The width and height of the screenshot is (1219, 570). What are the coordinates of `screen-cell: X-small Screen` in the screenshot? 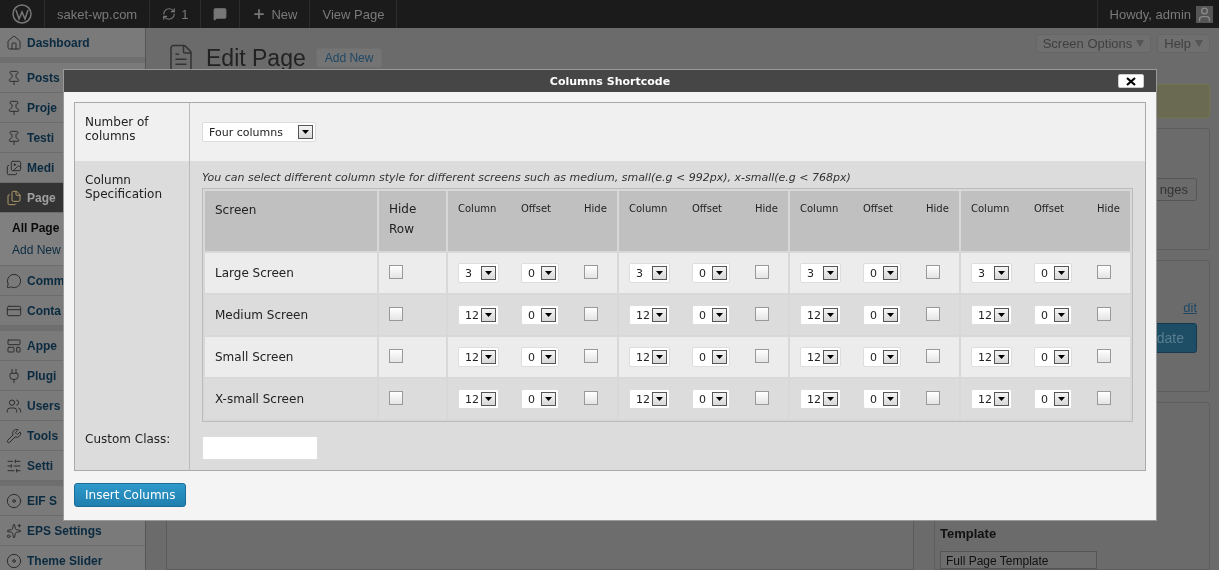 It's located at (291, 399).